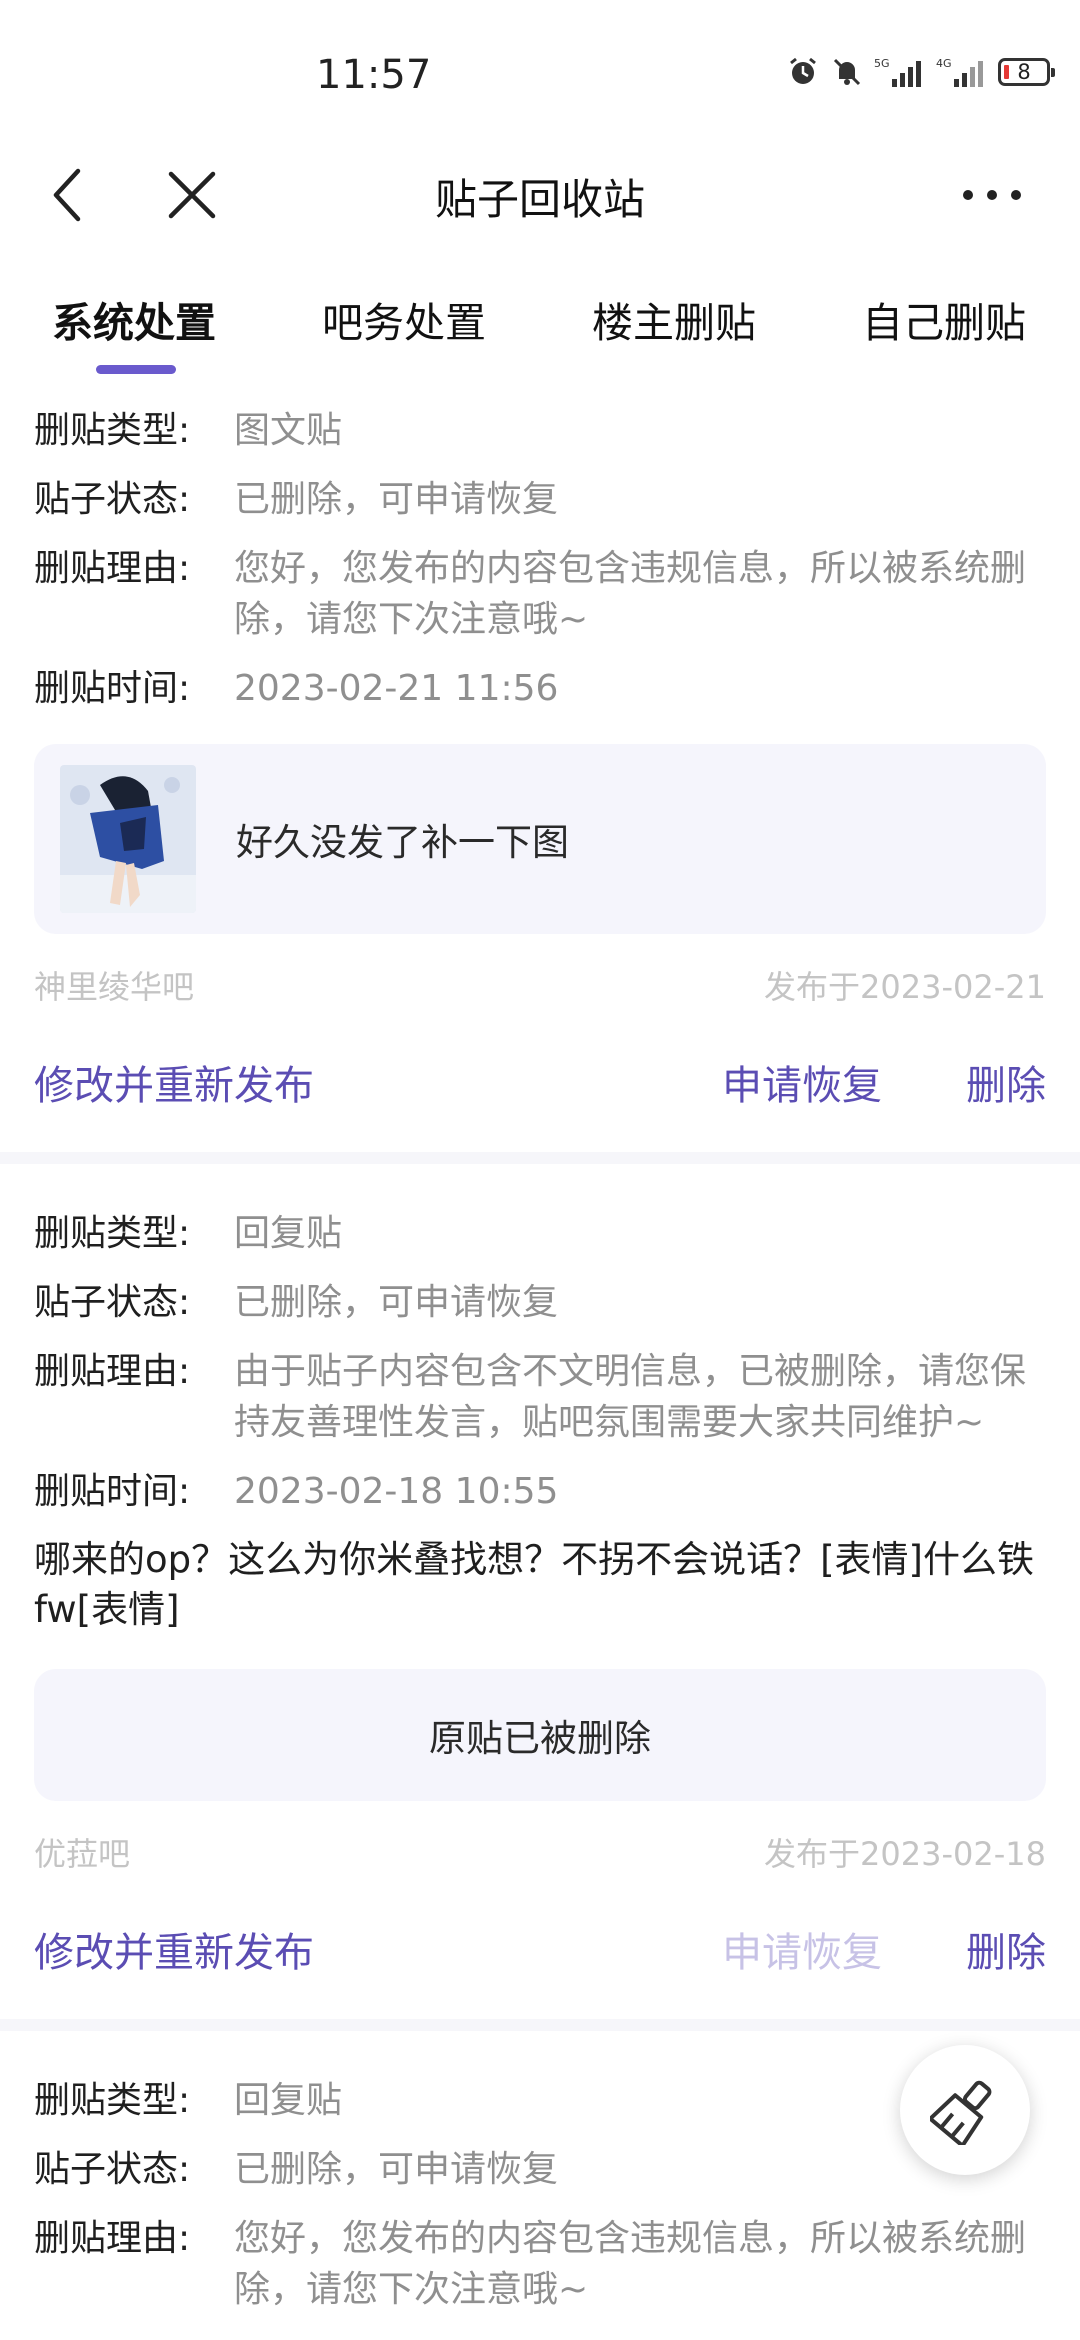 The image size is (1080, 2340). I want to click on status-time: 11:57, so click(374, 75).